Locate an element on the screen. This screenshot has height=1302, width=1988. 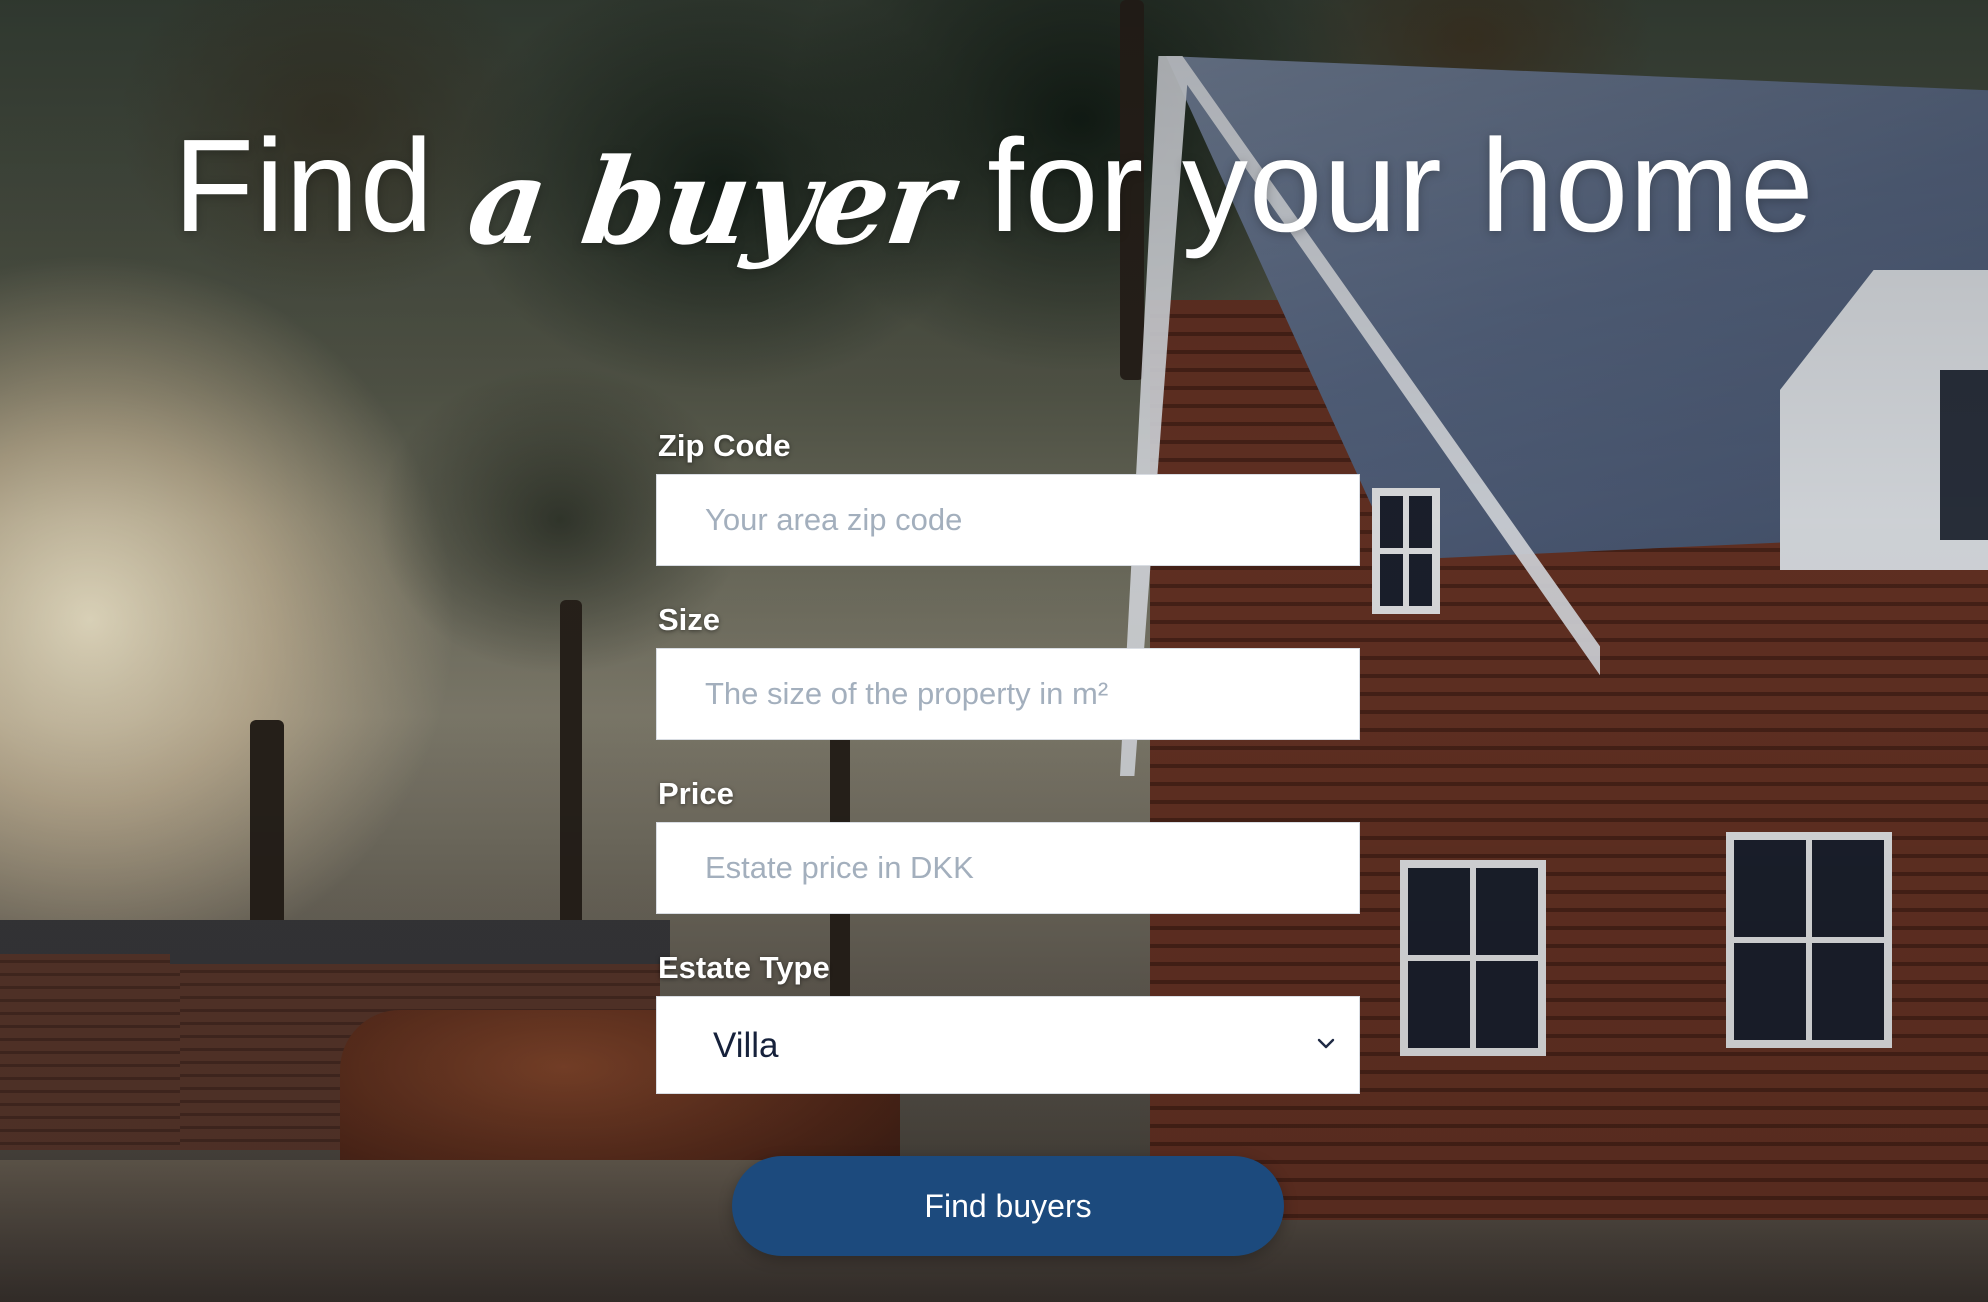
price-field: Price is located at coordinates (1008, 845).